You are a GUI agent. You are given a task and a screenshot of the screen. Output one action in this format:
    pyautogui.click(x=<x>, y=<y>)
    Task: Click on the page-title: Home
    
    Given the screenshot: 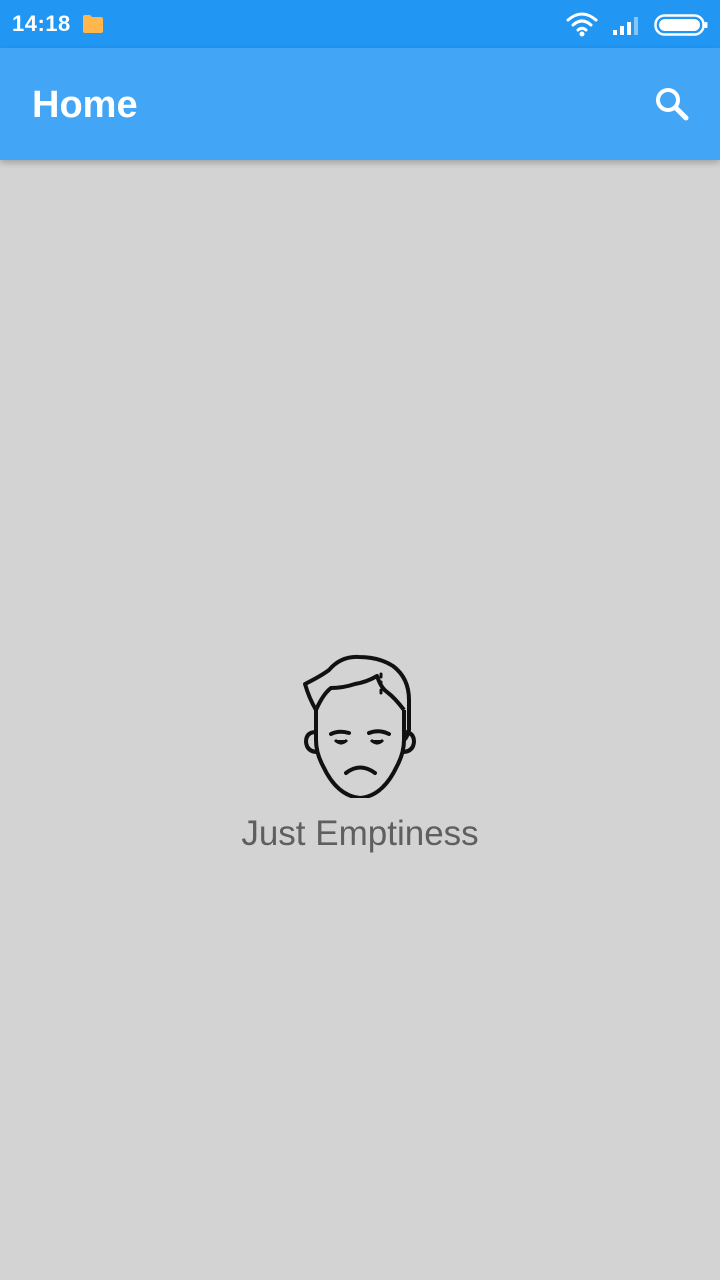 What is the action you would take?
    pyautogui.click(x=85, y=105)
    